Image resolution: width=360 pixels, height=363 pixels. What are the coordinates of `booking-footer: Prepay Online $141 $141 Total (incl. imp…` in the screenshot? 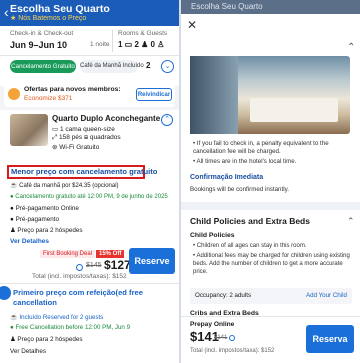 It's located at (270, 339).